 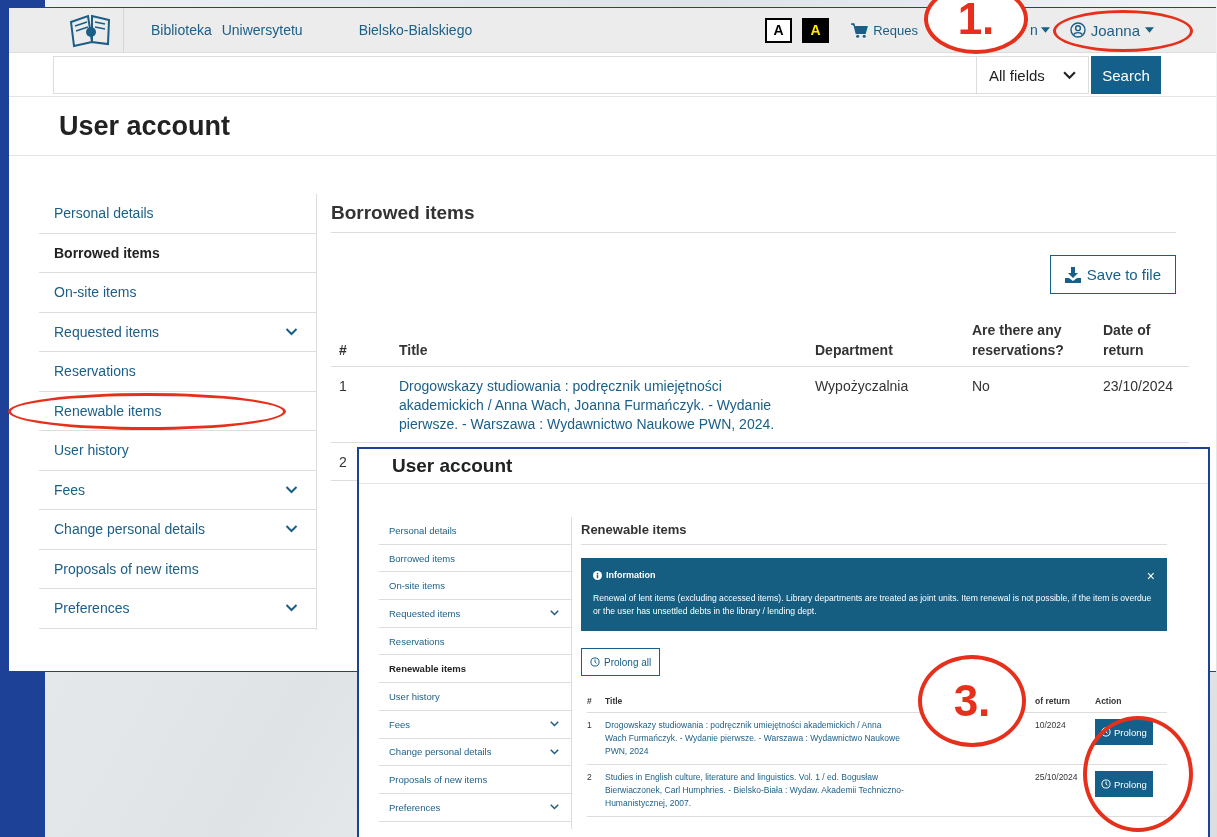 What do you see at coordinates (885, 343) in the screenshot?
I see `column-header: Department` at bounding box center [885, 343].